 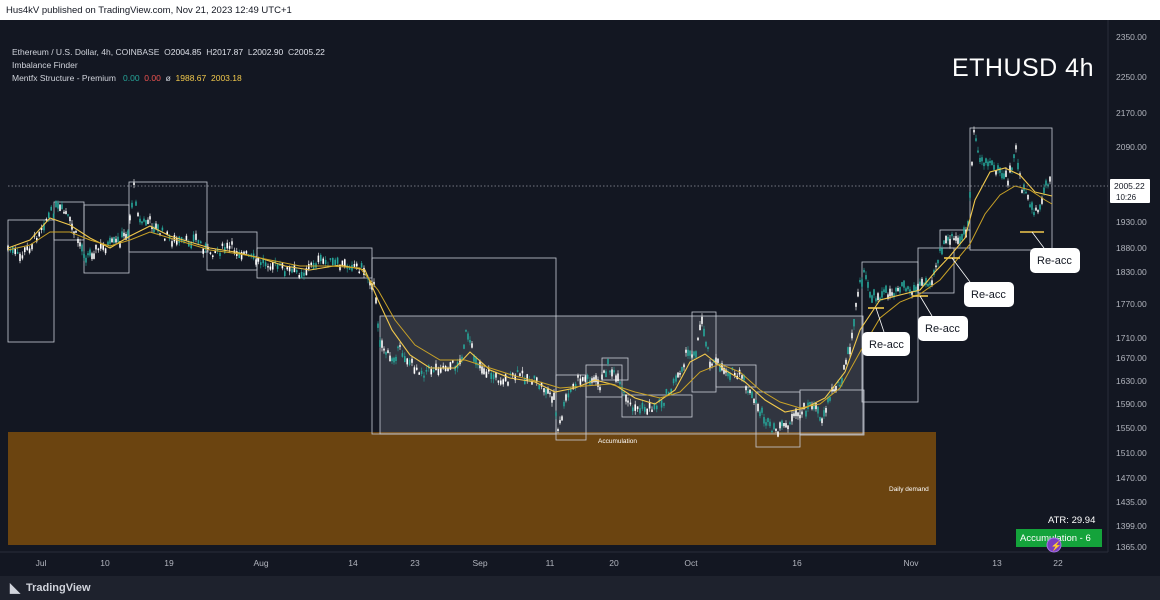 I want to click on current-price-countdown: 10:26, so click(x=1126, y=197).